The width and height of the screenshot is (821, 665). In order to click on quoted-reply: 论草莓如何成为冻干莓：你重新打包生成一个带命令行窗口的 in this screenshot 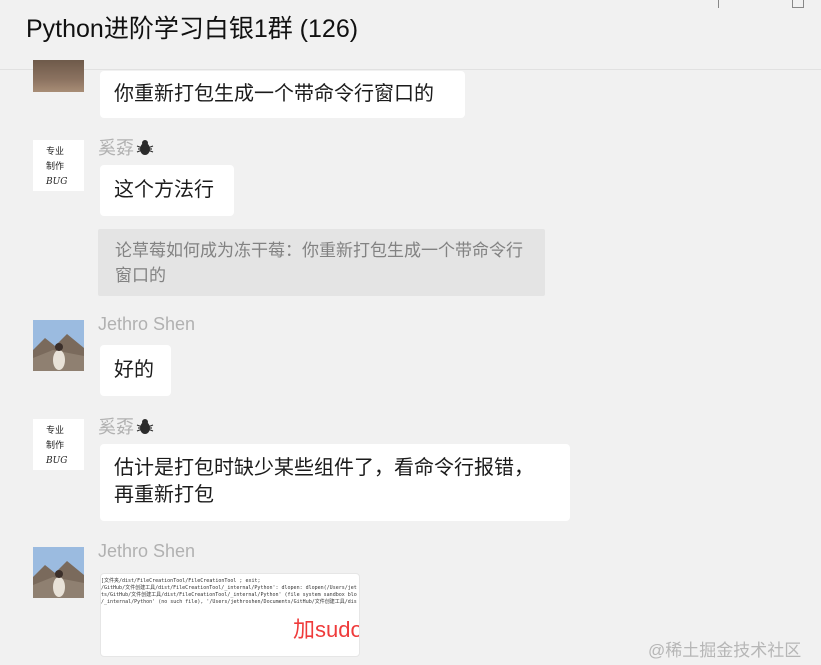, I will do `click(321, 262)`.